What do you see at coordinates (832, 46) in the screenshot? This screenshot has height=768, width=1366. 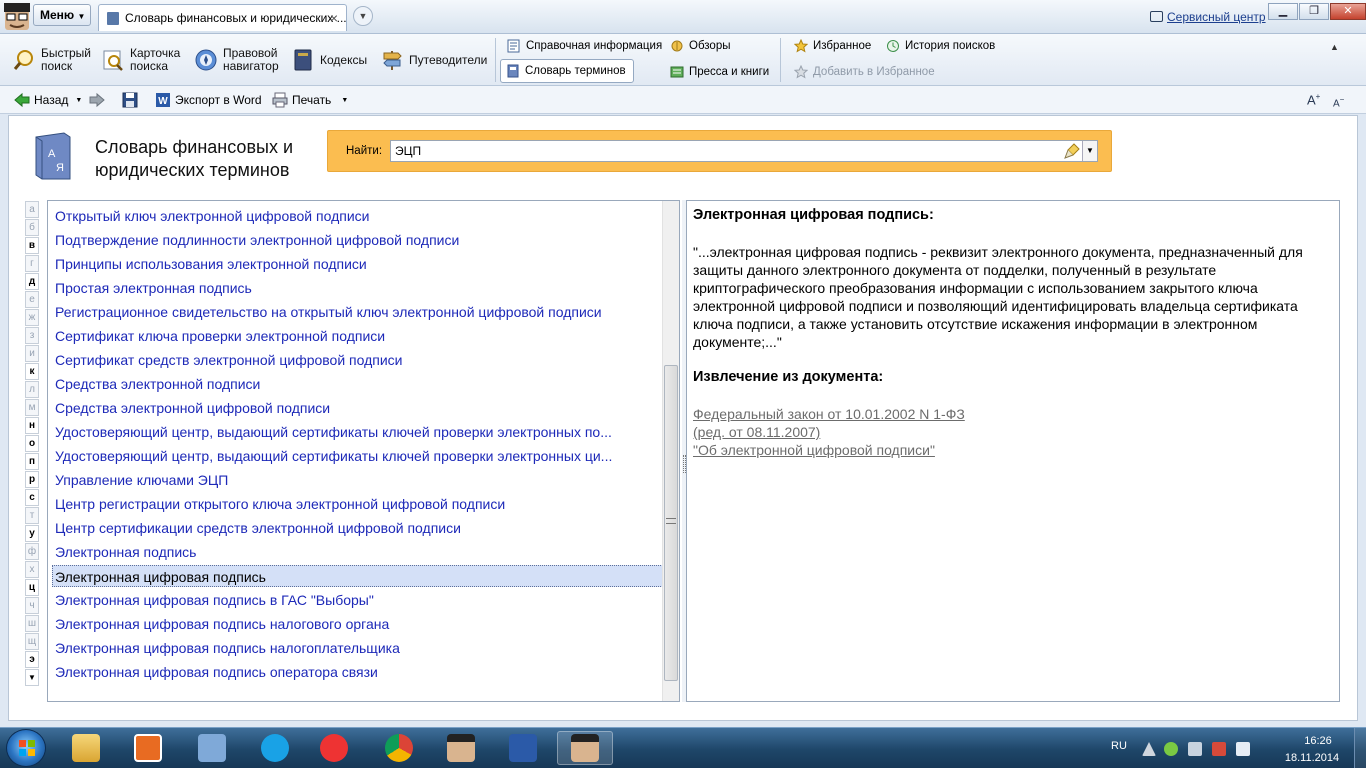 I see `favorites-button: Избранное` at bounding box center [832, 46].